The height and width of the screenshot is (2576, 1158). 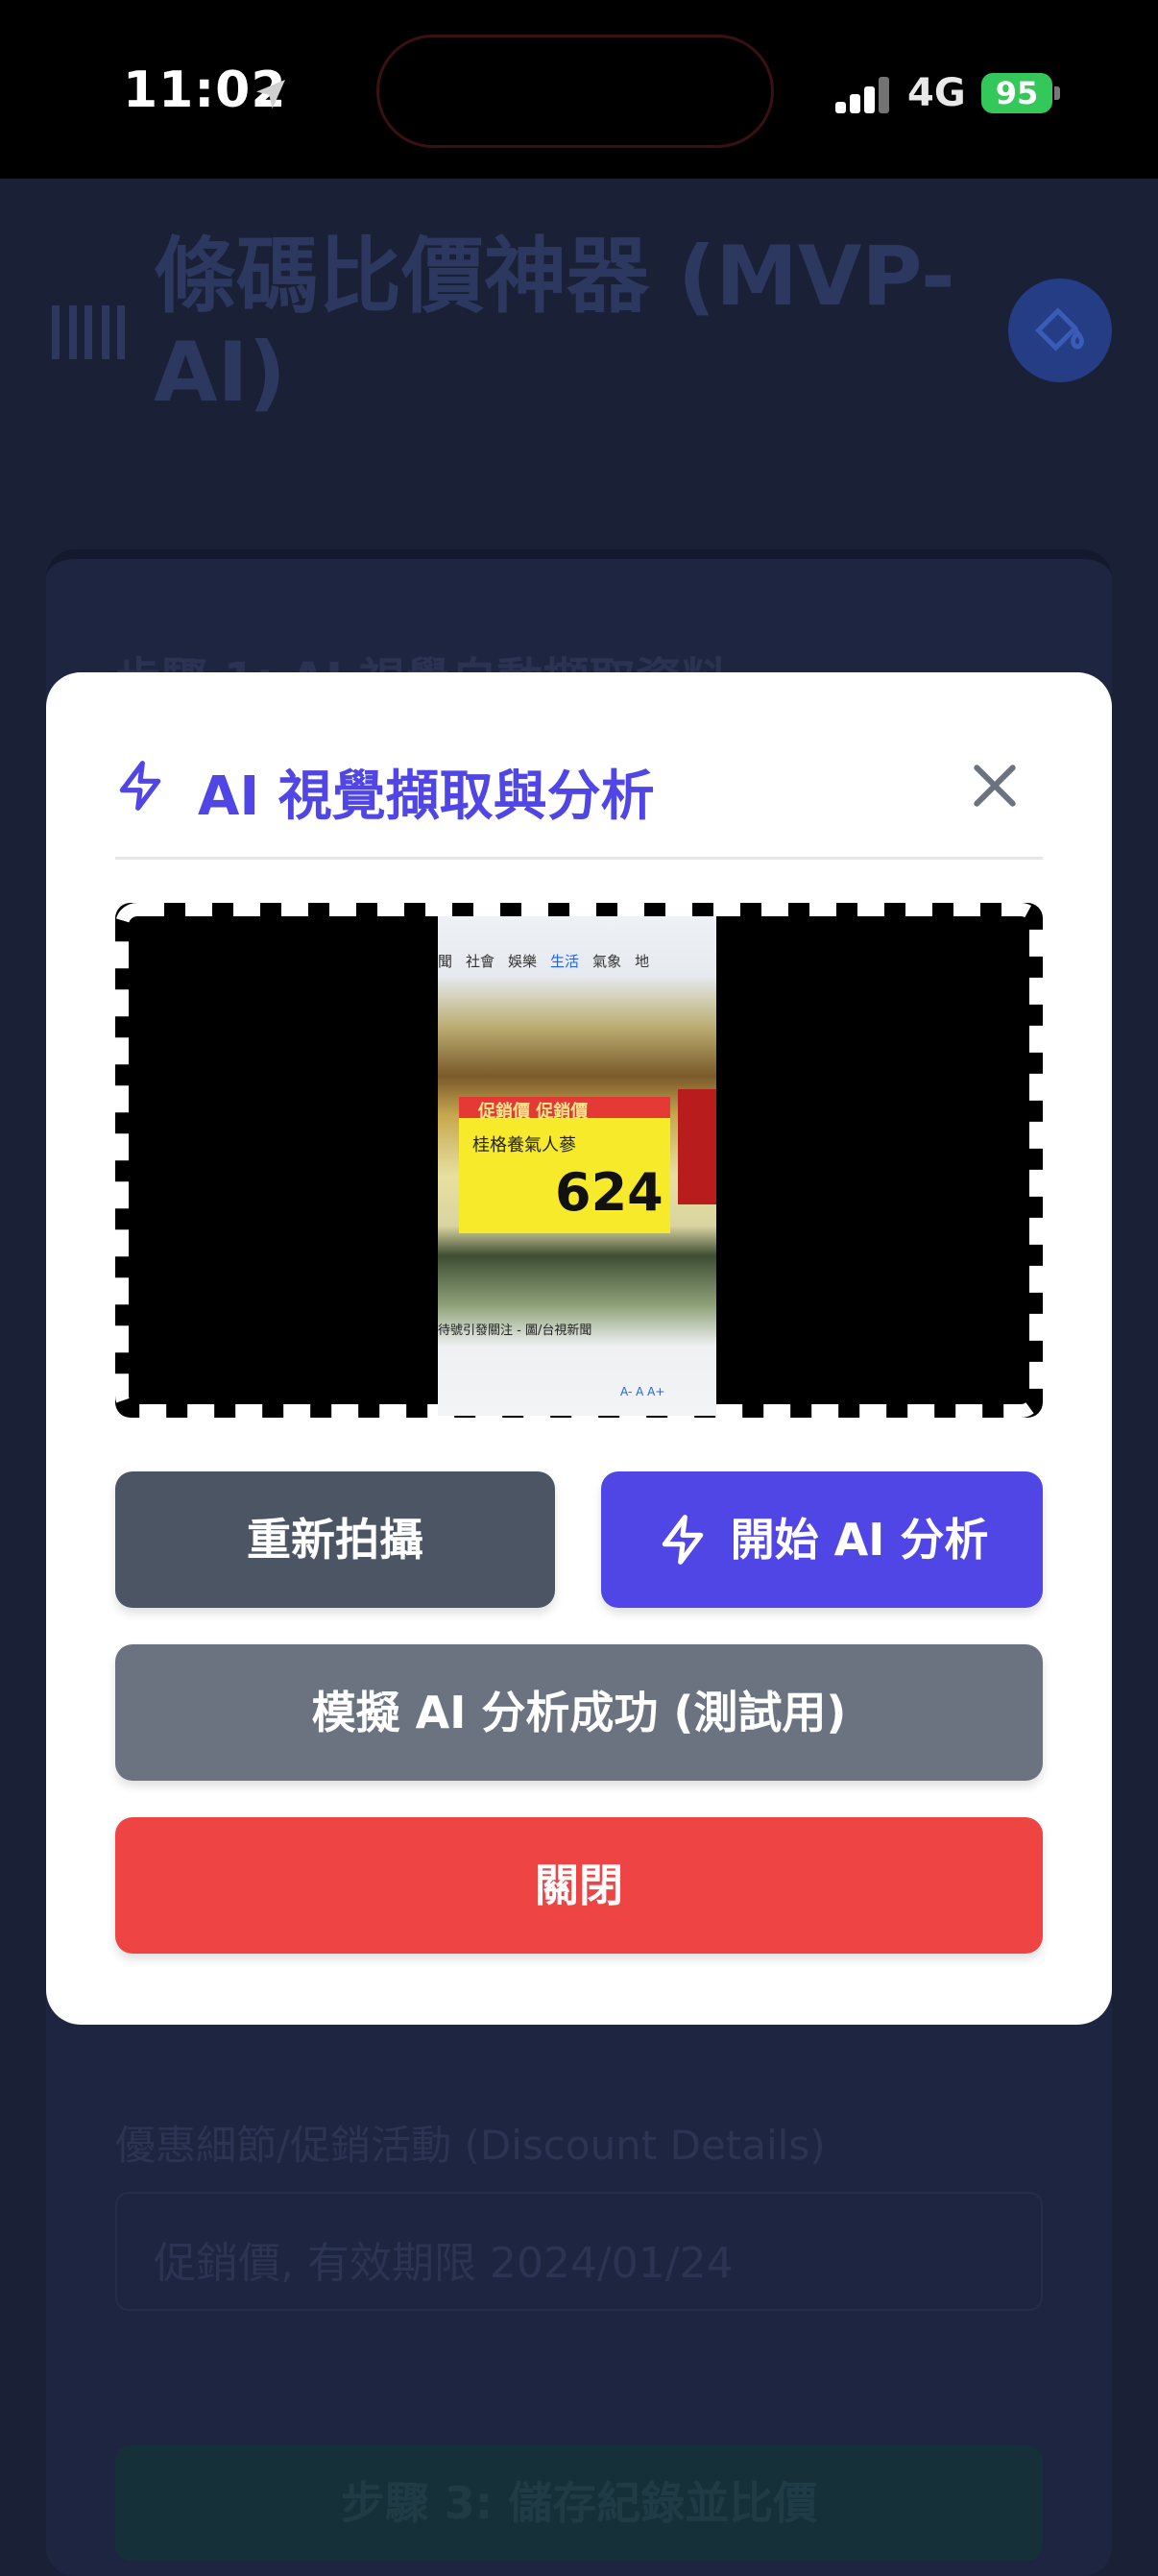 I want to click on photo-news-tabs: 聞社會 娛樂 生活 氣象地, so click(x=544, y=961).